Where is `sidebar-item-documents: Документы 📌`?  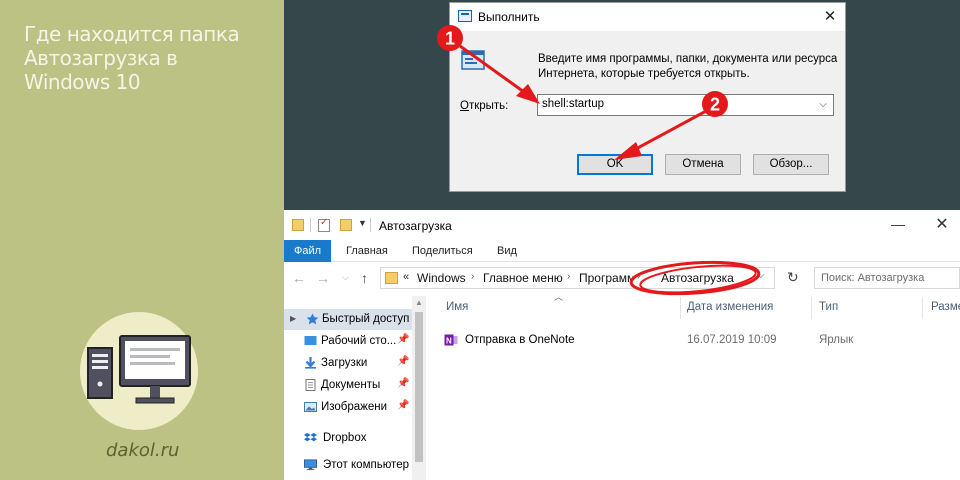
sidebar-item-documents: Документы 📌 is located at coordinates (348, 385).